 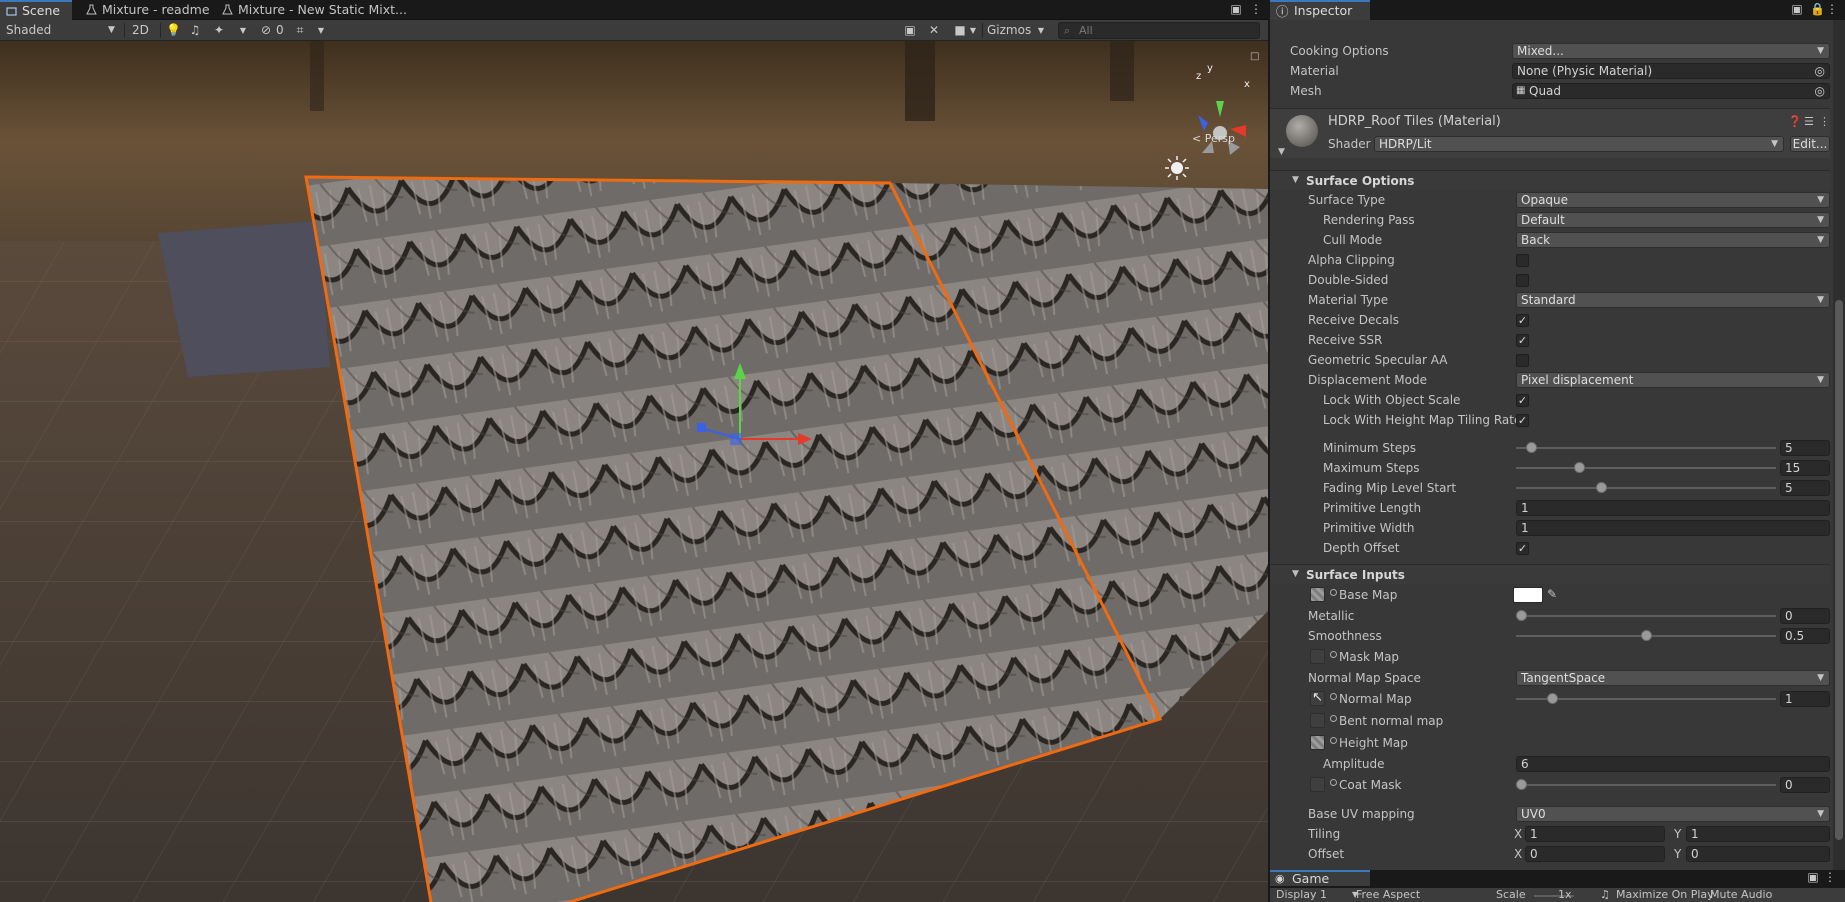 I want to click on preset-icon: ☰, so click(x=1809, y=121).